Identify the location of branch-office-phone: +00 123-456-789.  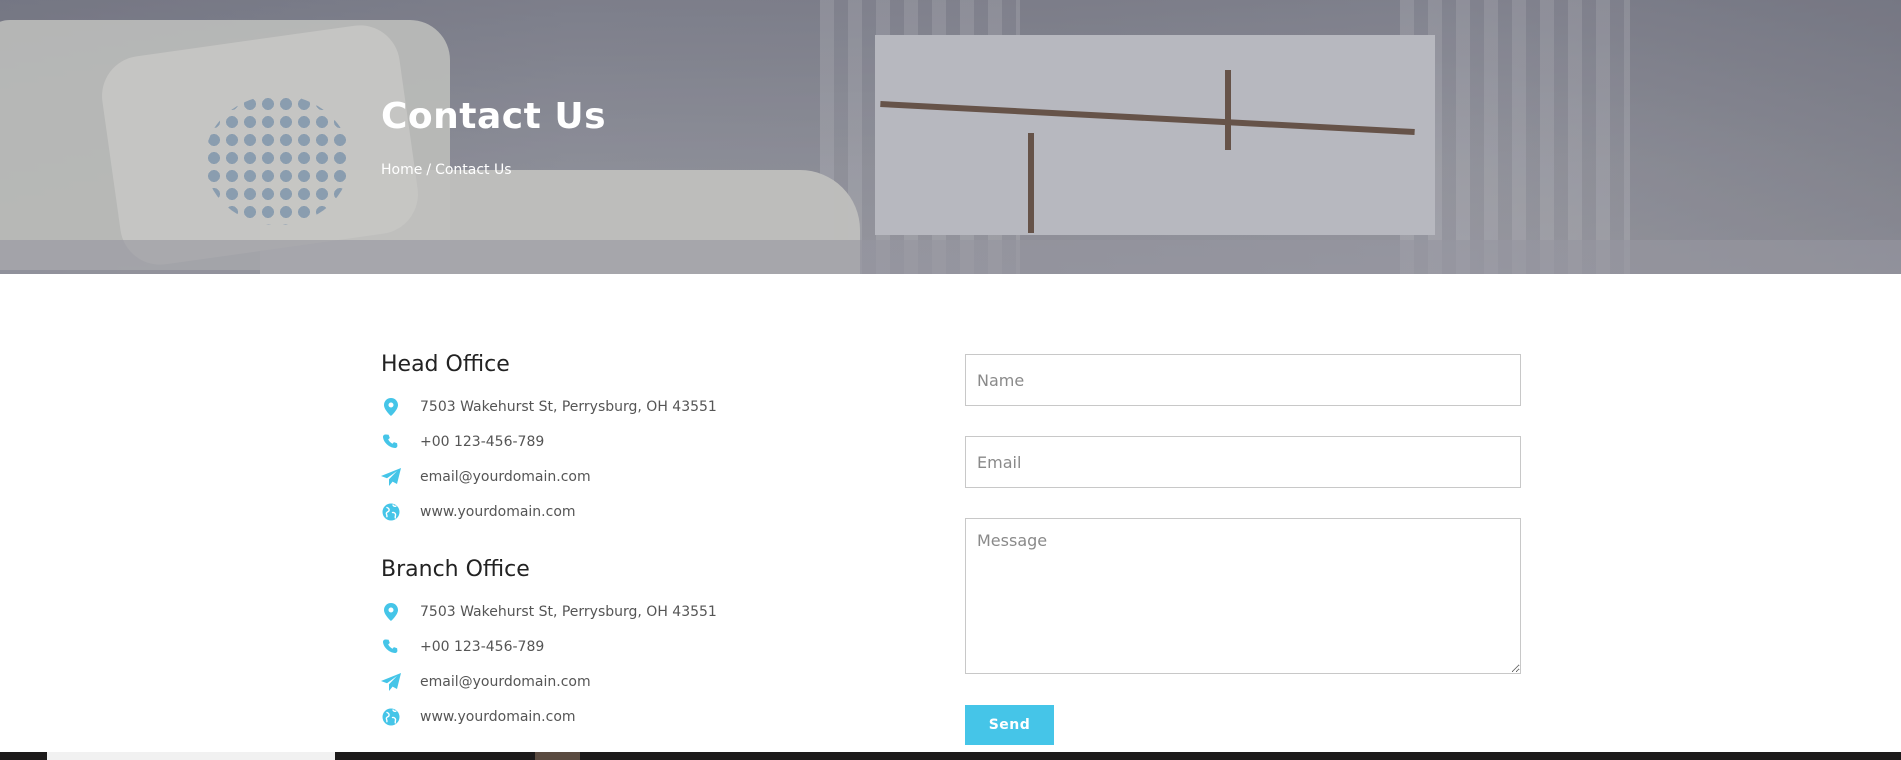
(482, 647).